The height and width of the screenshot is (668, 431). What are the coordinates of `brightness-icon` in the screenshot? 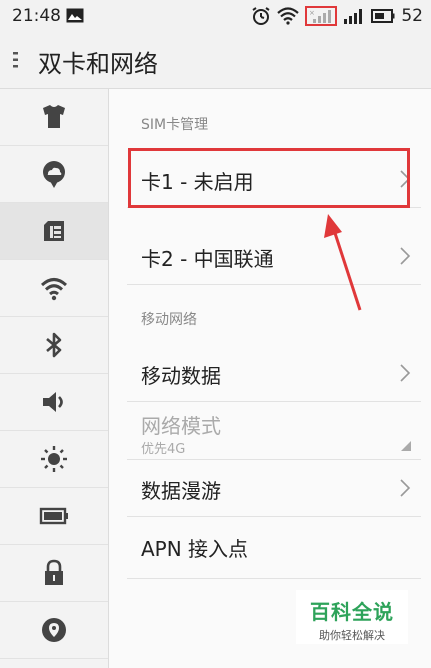 It's located at (54, 459).